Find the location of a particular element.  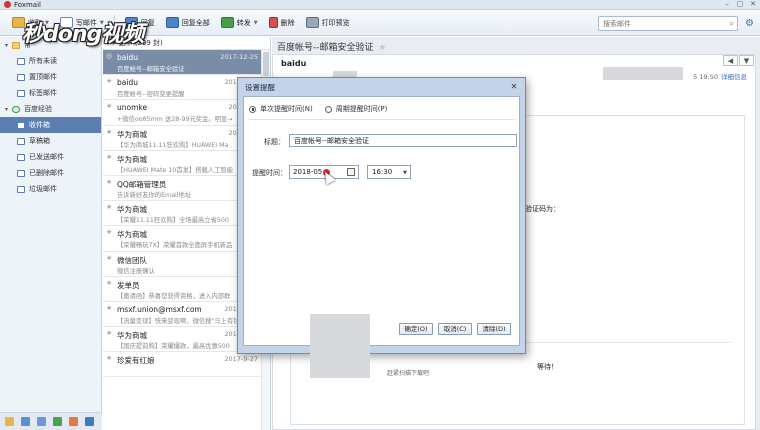

notes-icon is located at coordinates (57, 421).